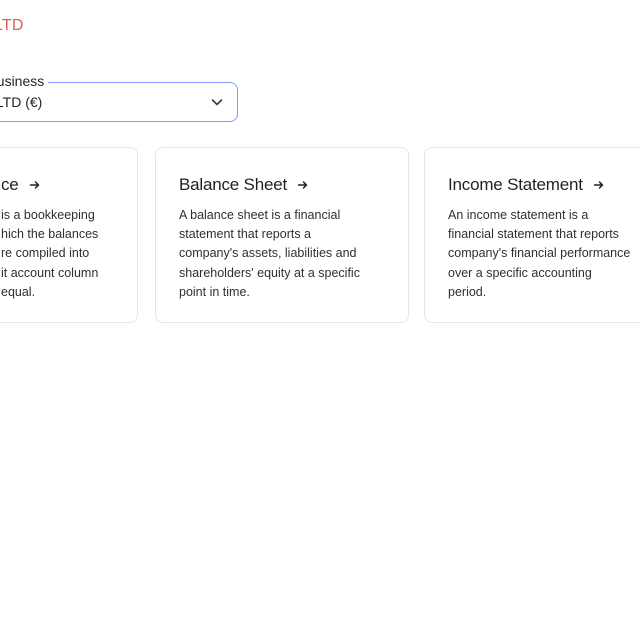 The image size is (640, 640). I want to click on card-title: ce, so click(10, 184).